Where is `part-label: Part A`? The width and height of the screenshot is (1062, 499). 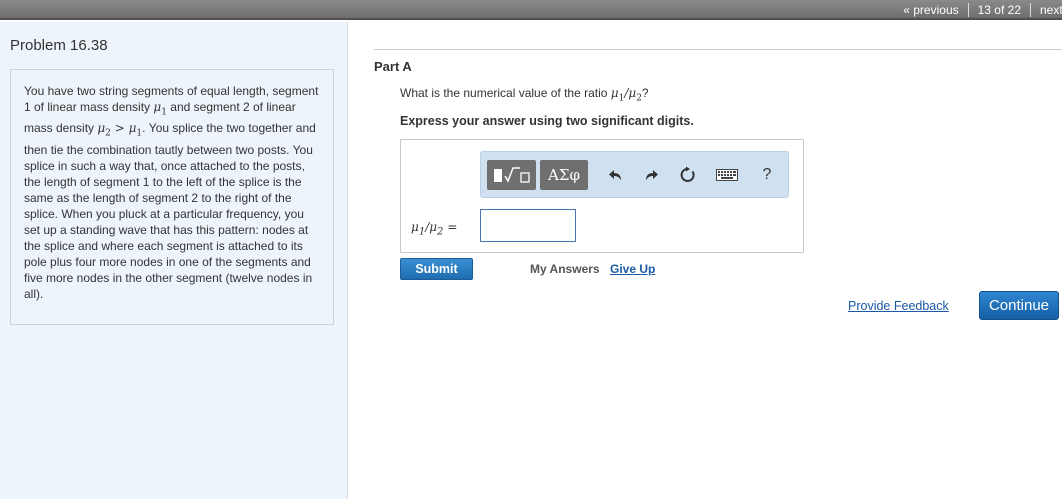
part-label: Part A is located at coordinates (393, 66).